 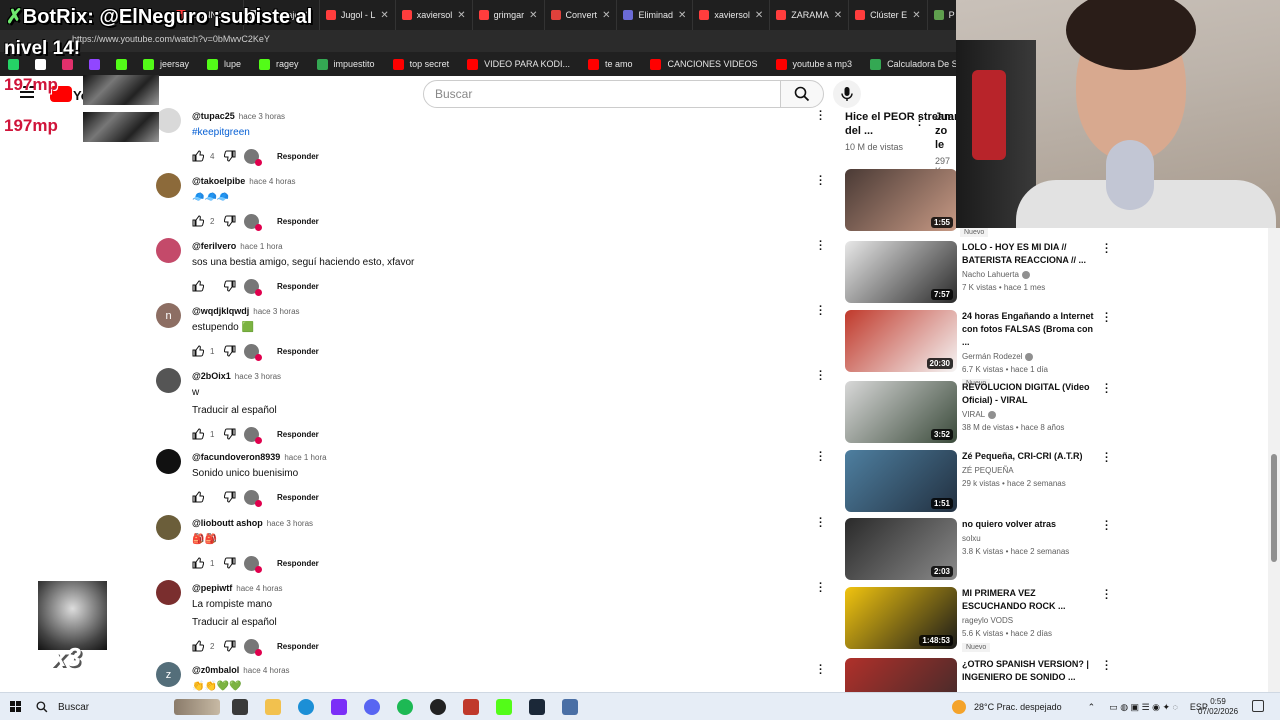 What do you see at coordinates (504, 707) in the screenshot?
I see `kick-icon` at bounding box center [504, 707].